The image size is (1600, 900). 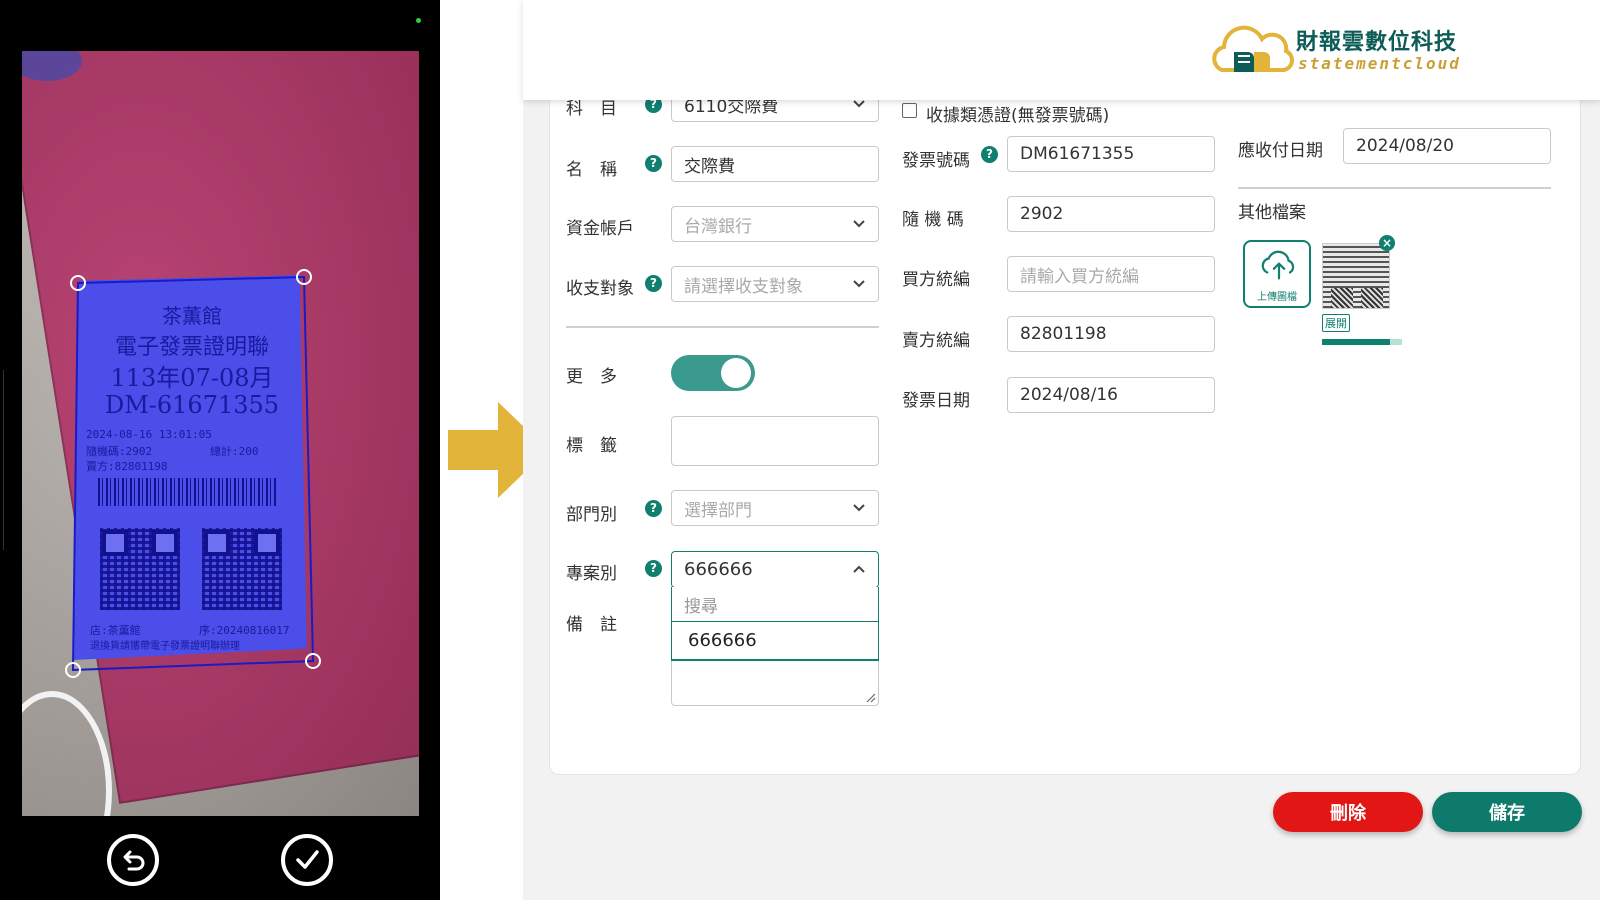 I want to click on invoice-no-input: DM61671355, so click(x=1111, y=154).